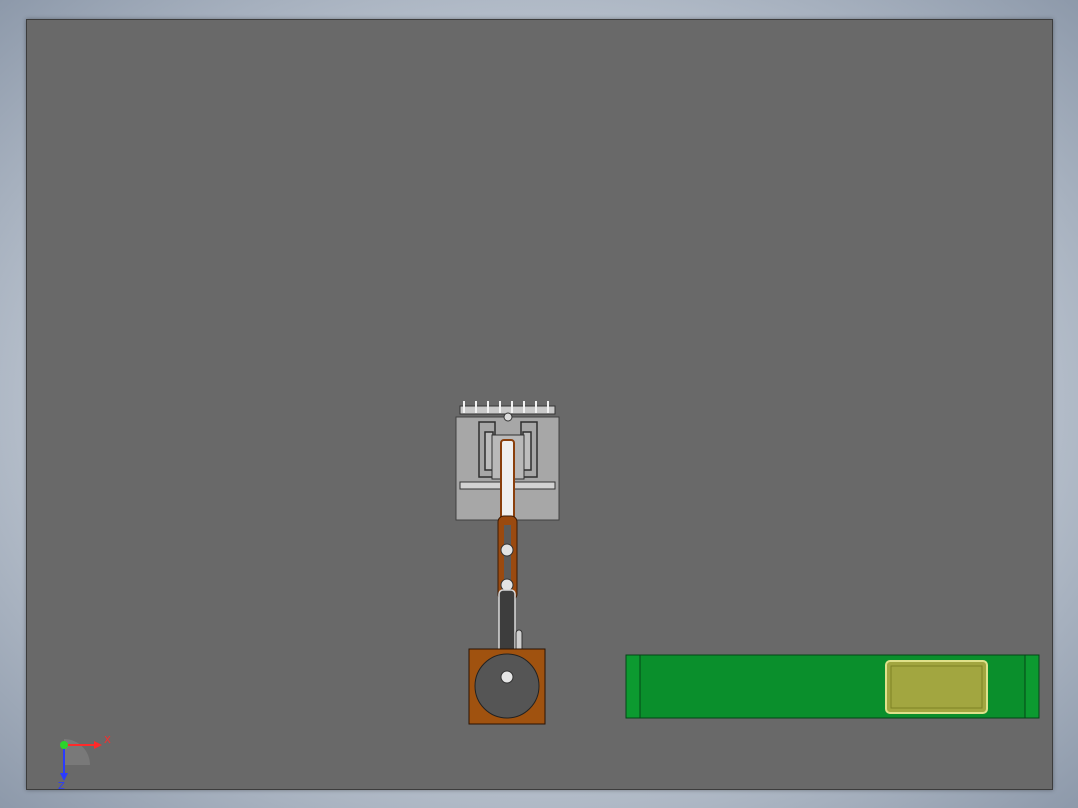 This screenshot has width=1078, height=808. I want to click on y-axis-dot, so click(64, 745).